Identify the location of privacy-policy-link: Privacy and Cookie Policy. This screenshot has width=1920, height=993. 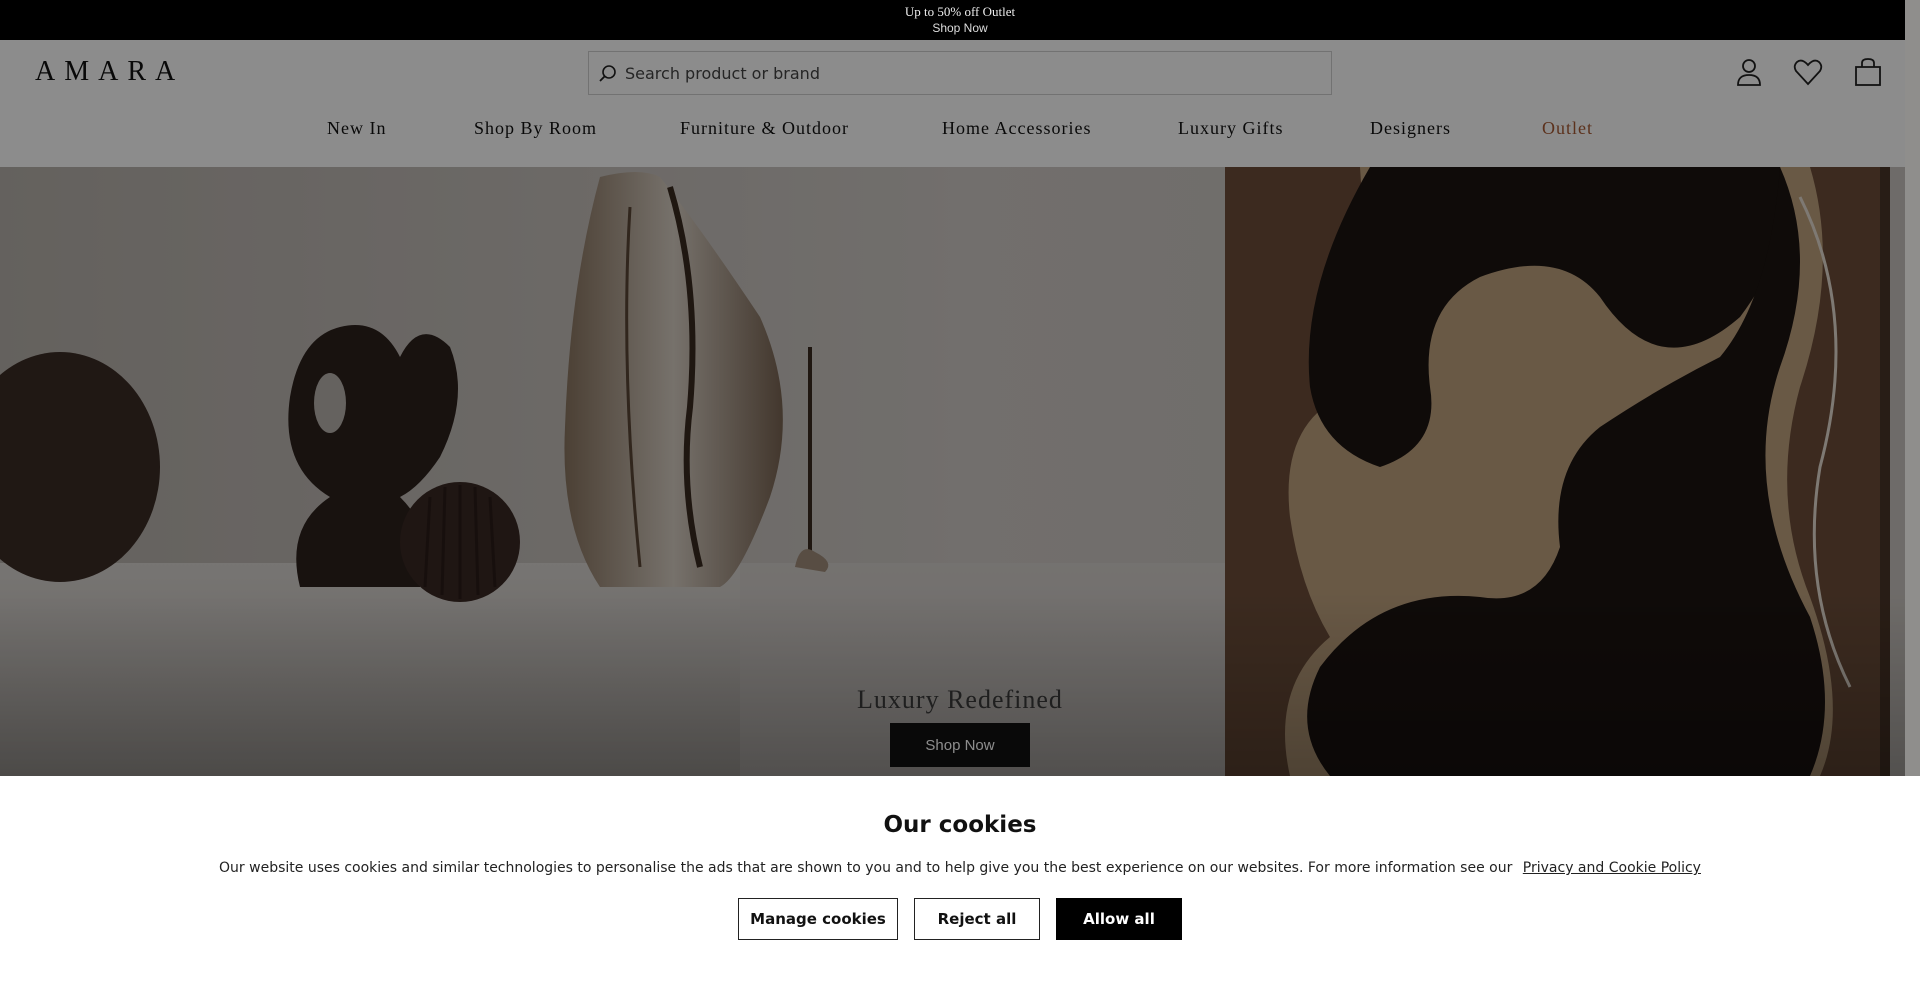
(1612, 868).